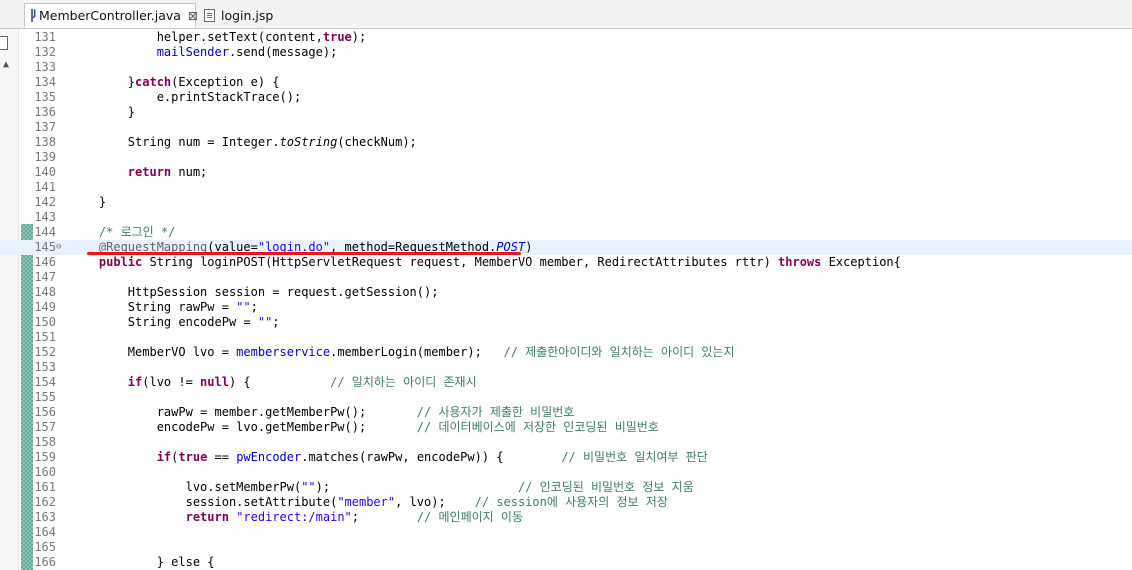  I want to click on code-token: /* 로그인 */, so click(137, 232).